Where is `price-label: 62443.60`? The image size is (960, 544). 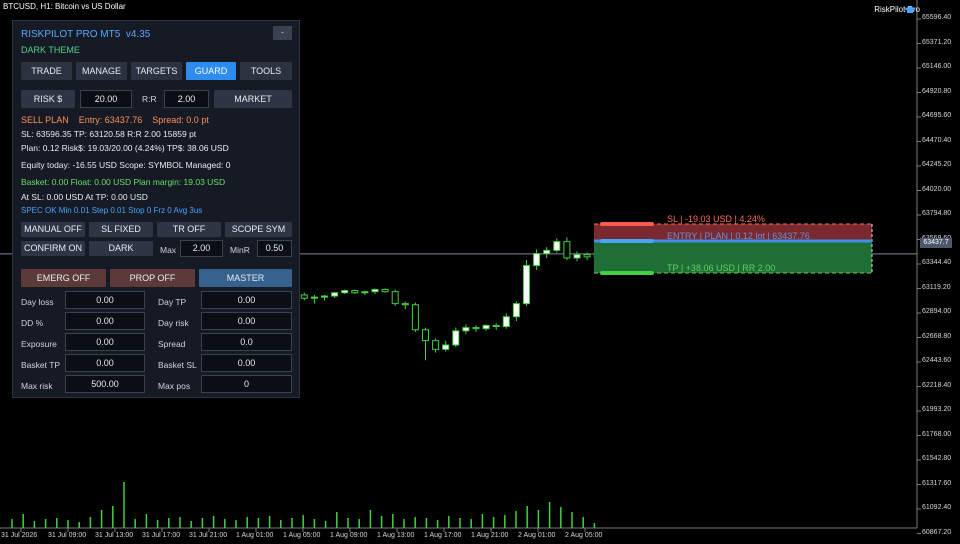
price-label: 62443.60 is located at coordinates (937, 360).